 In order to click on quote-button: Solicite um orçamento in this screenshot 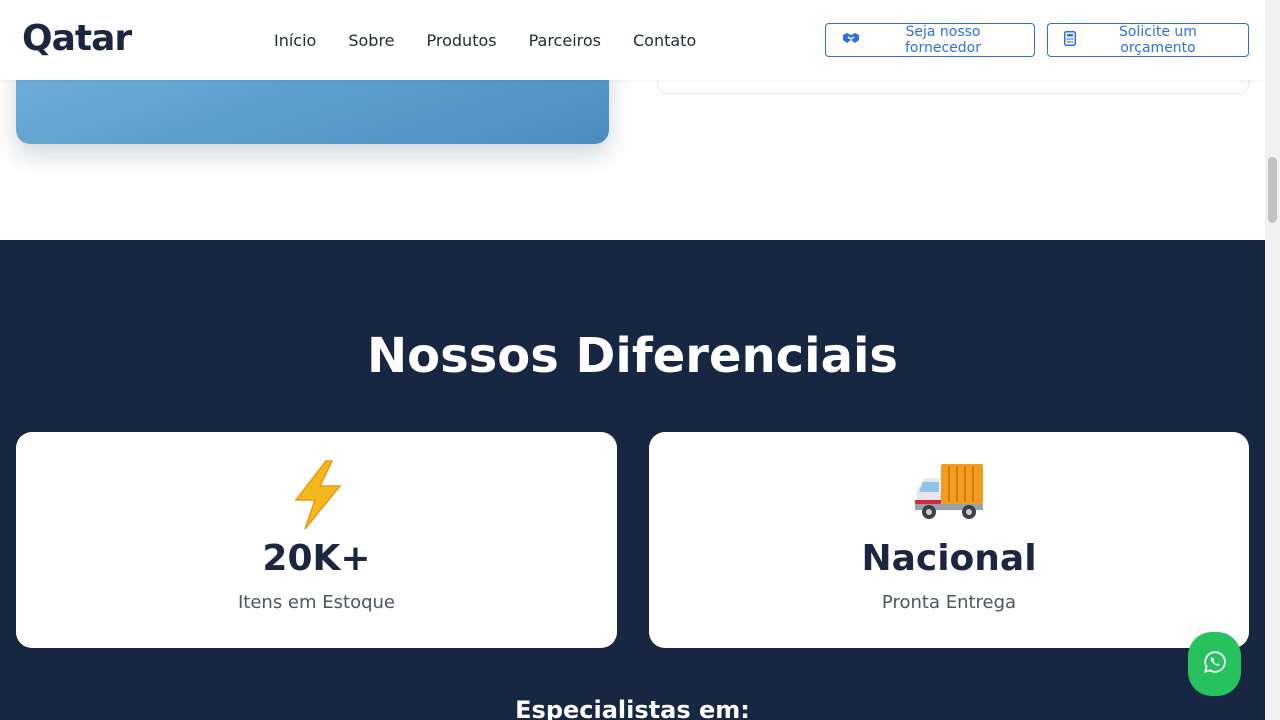, I will do `click(1148, 40)`.